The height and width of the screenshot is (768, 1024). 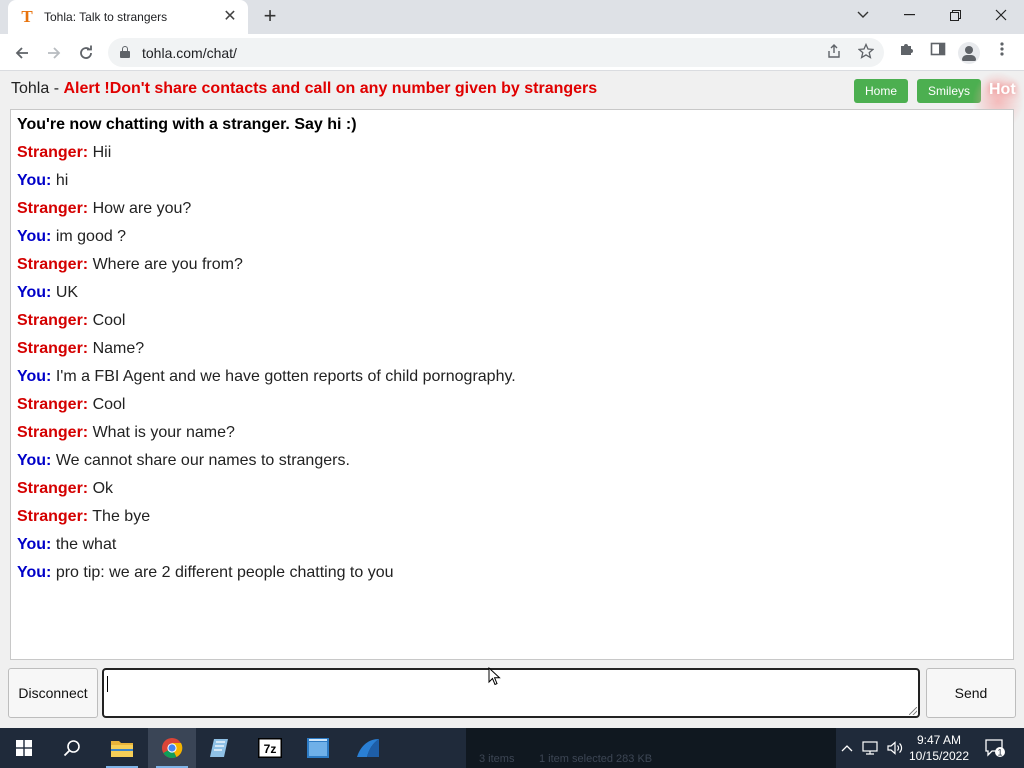 What do you see at coordinates (163, 432) in the screenshot?
I see `message-text: What is your name?` at bounding box center [163, 432].